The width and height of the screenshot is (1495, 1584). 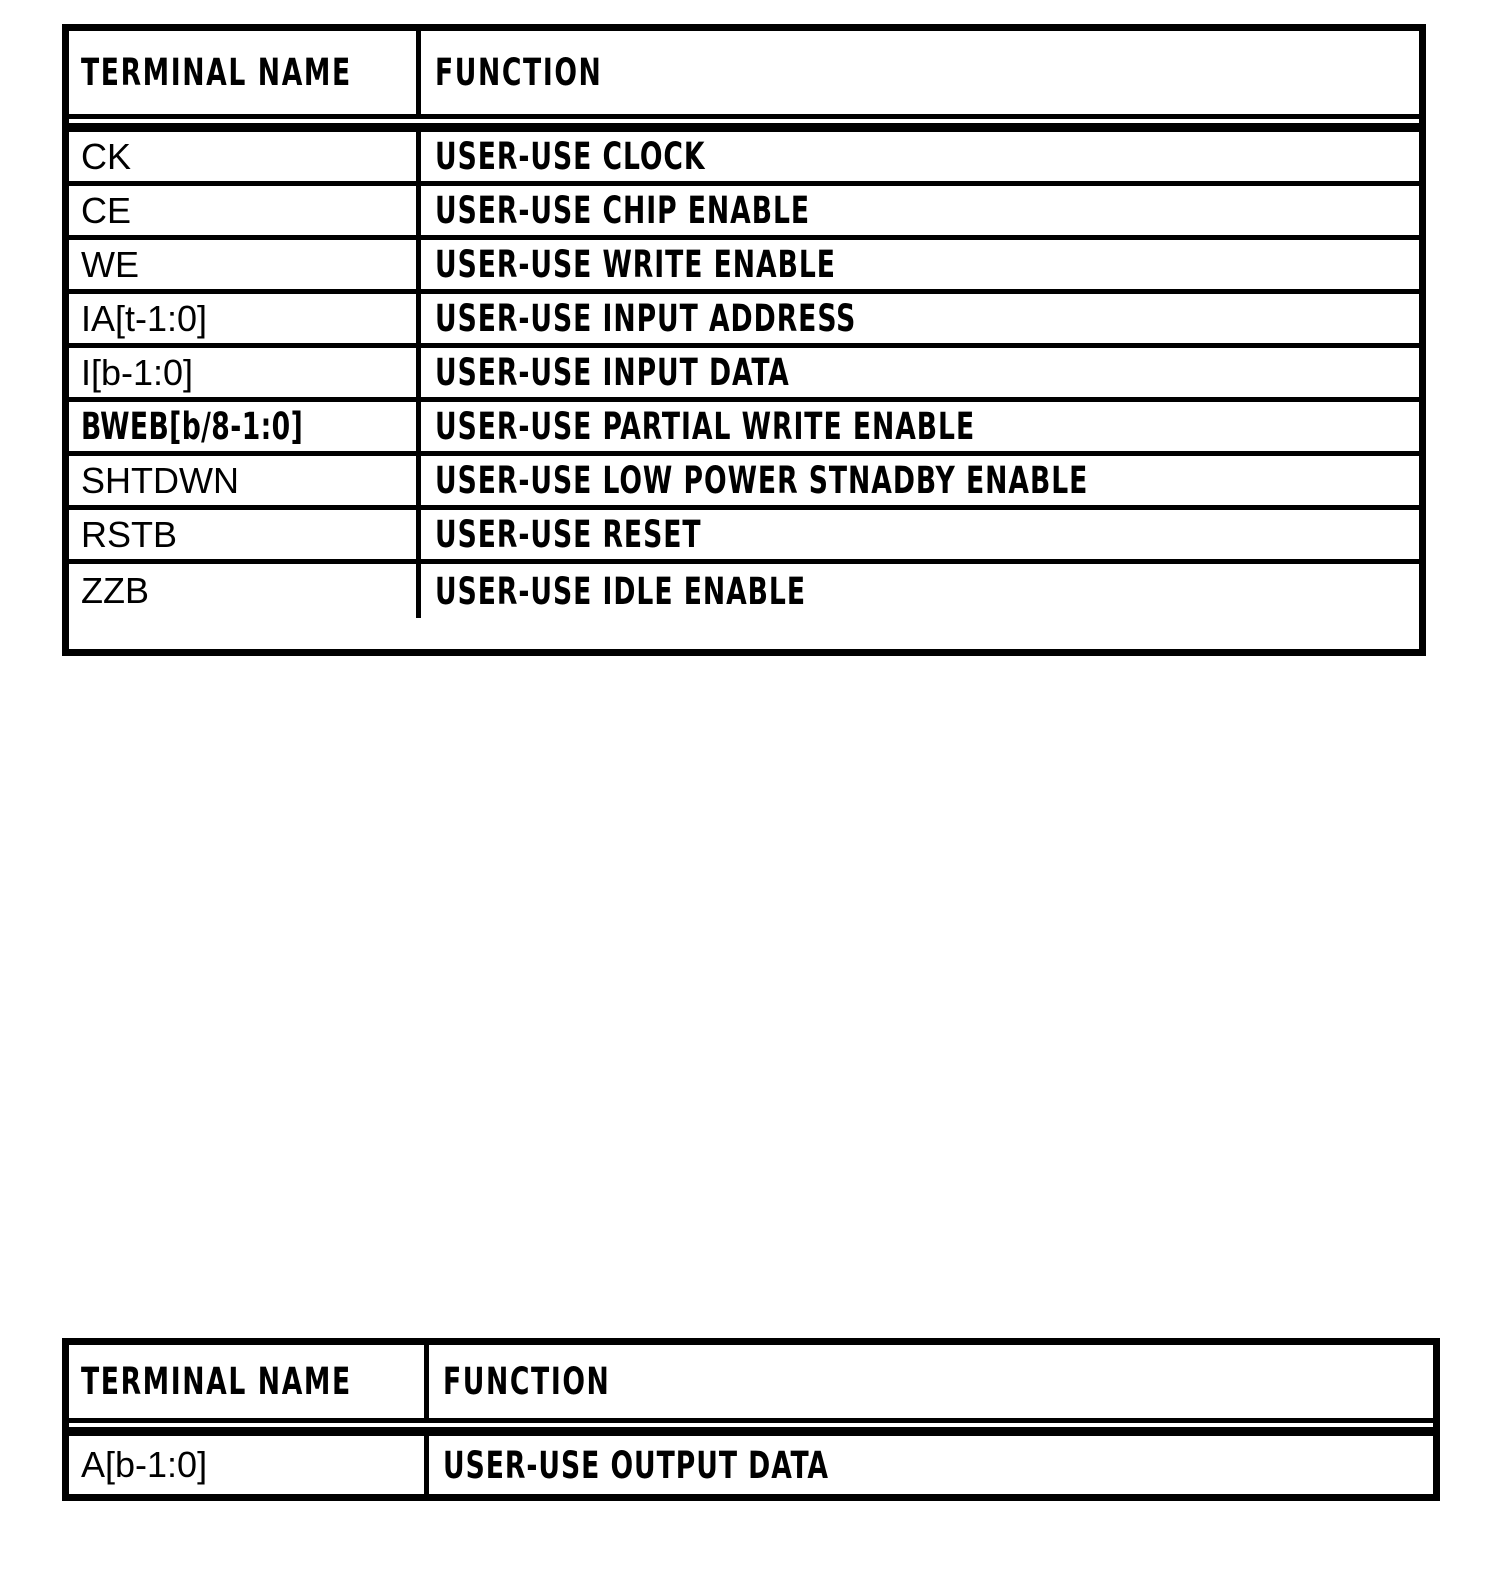 What do you see at coordinates (920, 210) in the screenshot?
I see `terminal-function-cell: USER-USE CHIP ENABLE` at bounding box center [920, 210].